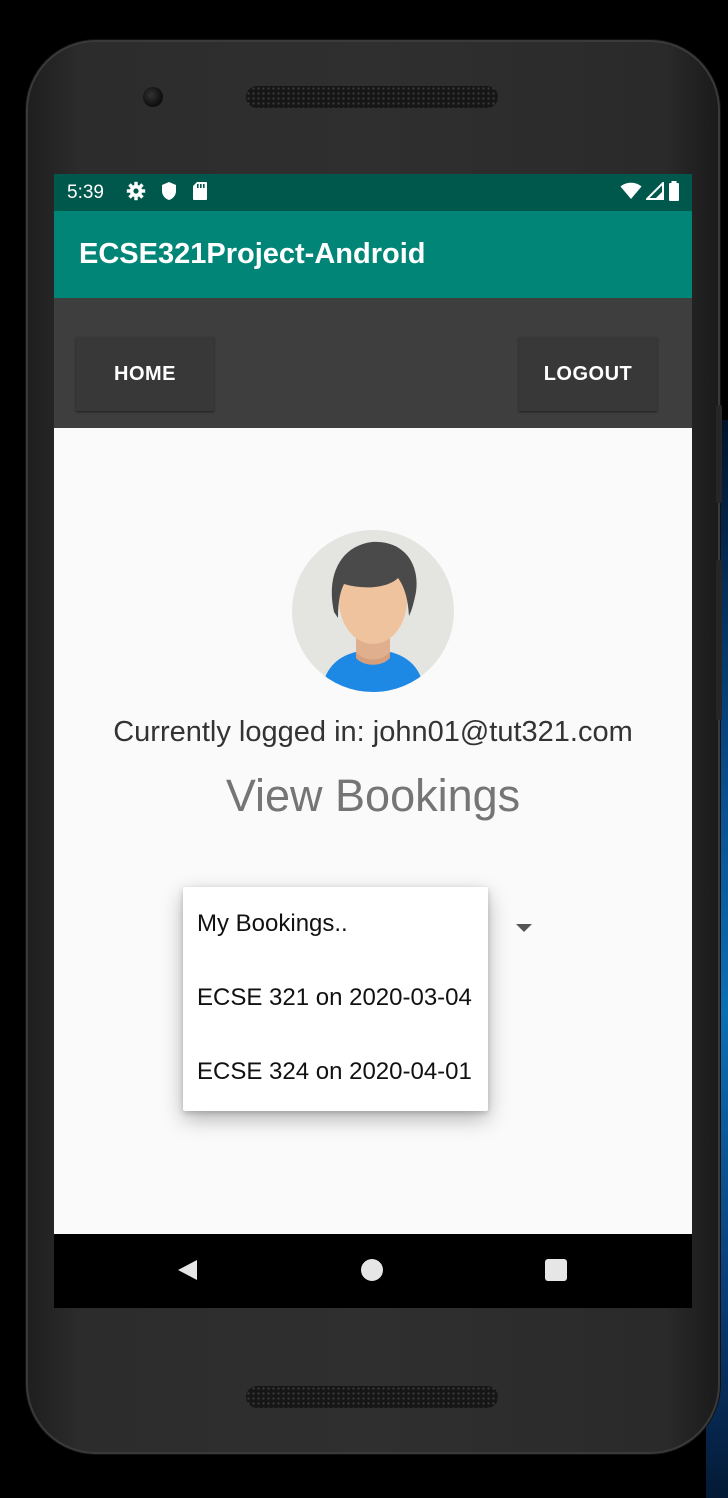 The image size is (728, 1498). Describe the element at coordinates (373, 192) in the screenshot. I see `status-bar: 5:39` at that location.